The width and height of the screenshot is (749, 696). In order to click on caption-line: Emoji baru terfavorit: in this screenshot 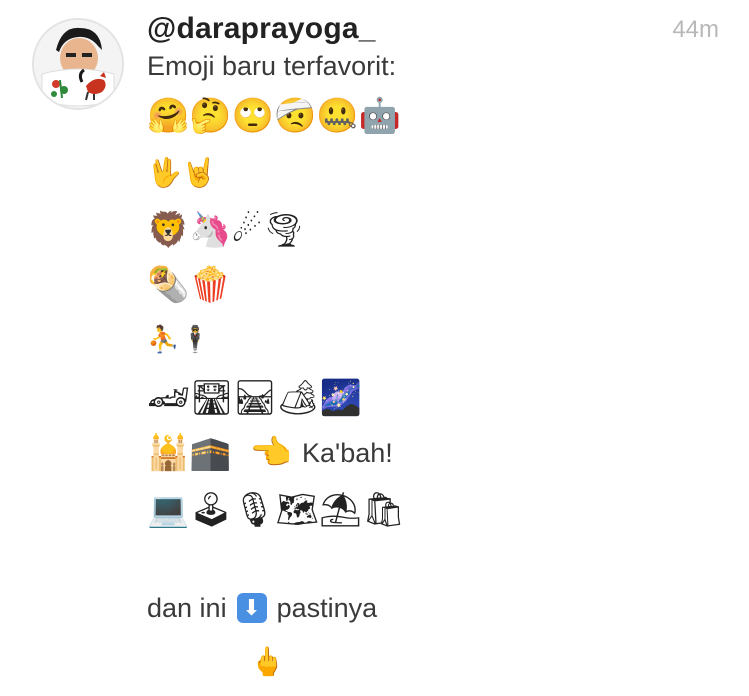, I will do `click(271, 66)`.